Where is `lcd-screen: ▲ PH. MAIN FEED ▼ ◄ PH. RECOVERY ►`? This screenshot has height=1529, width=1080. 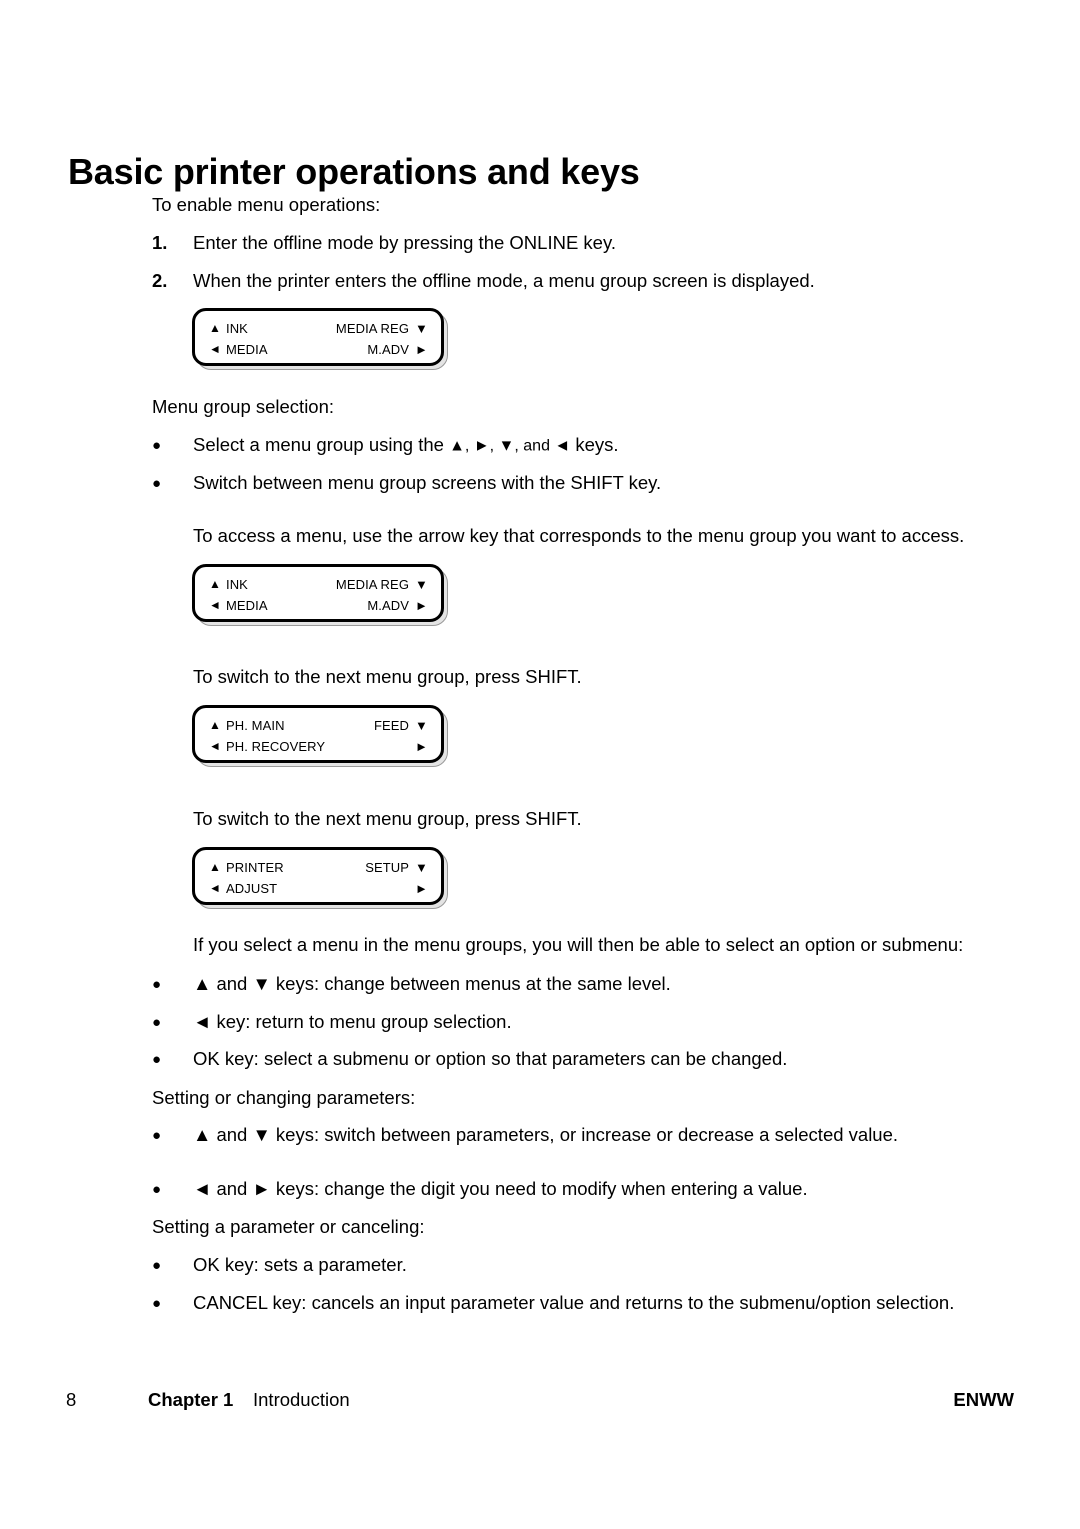
lcd-screen: ▲ PH. MAIN FEED ▼ ◄ PH. RECOVERY ► is located at coordinates (318, 734).